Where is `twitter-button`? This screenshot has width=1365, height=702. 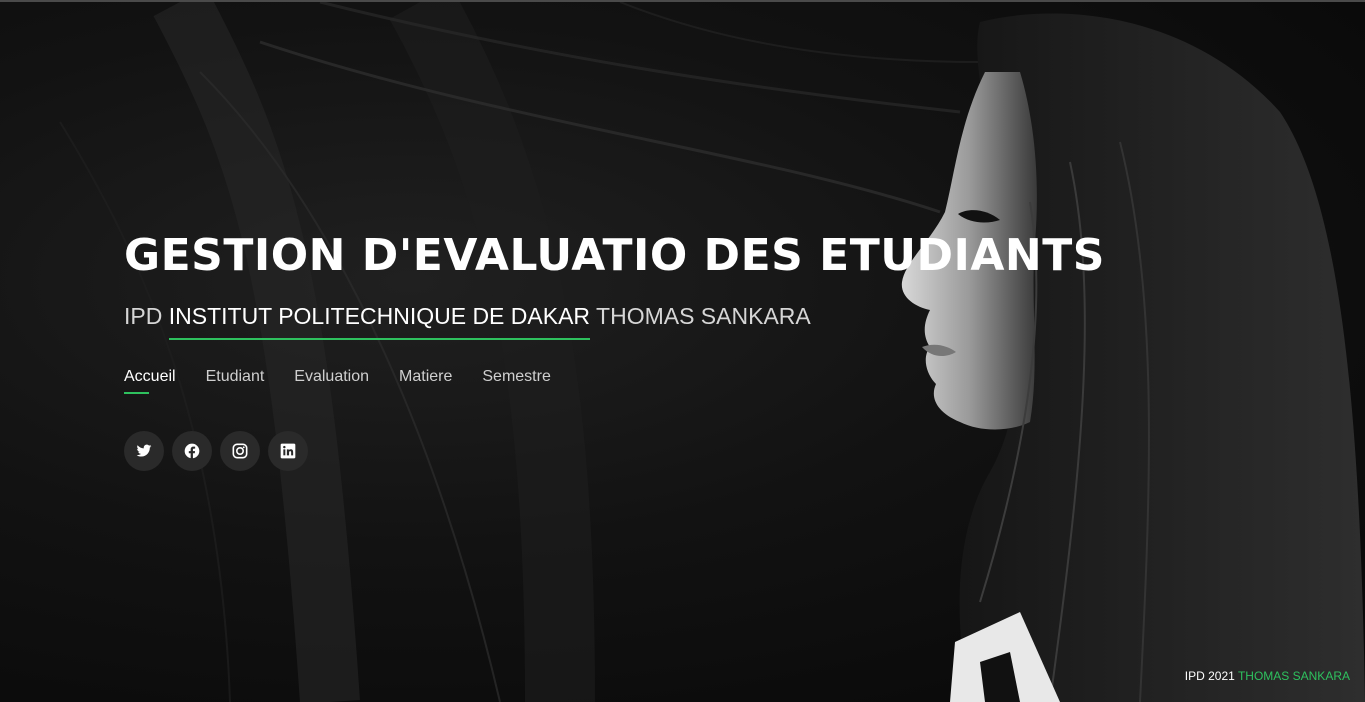
twitter-button is located at coordinates (144, 451).